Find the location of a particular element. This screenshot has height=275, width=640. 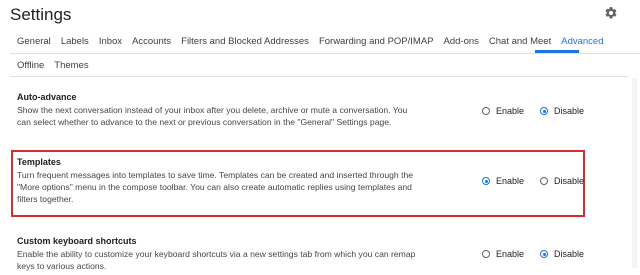

settings-tabs-row2: Offline Themes is located at coordinates (58, 67).